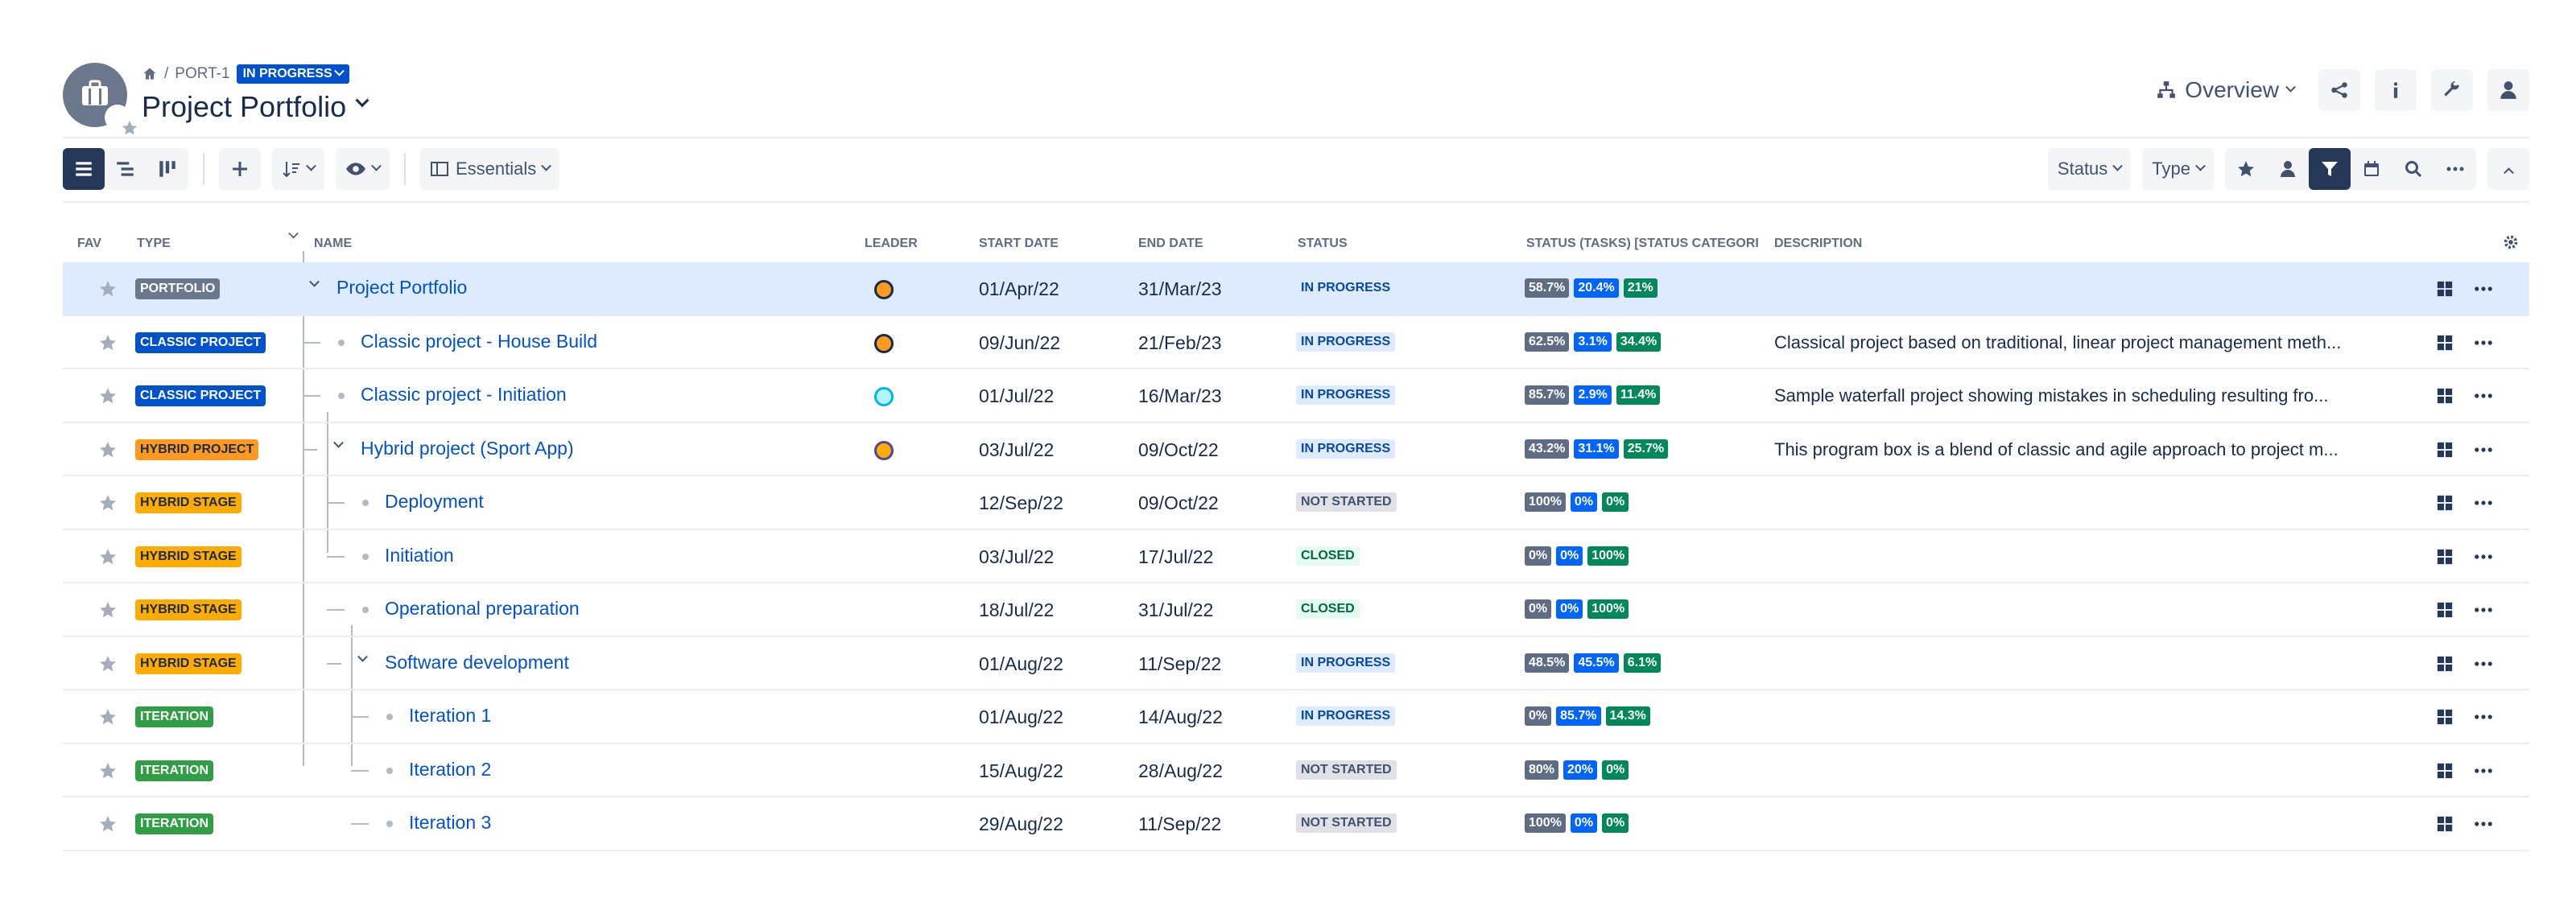 The image size is (2576, 906). What do you see at coordinates (419, 555) in the screenshot?
I see `item-name-link: Initiation` at bounding box center [419, 555].